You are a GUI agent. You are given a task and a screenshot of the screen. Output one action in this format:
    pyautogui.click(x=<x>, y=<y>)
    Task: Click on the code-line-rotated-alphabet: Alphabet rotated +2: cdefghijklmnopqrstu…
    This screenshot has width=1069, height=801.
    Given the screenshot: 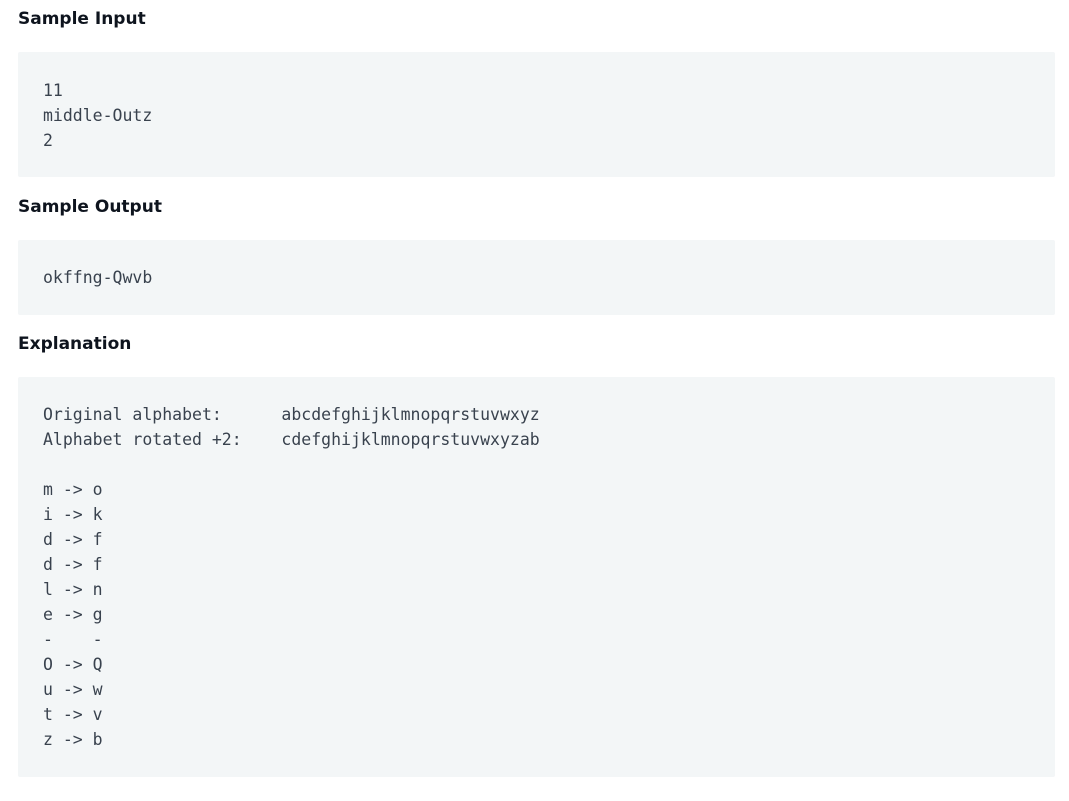 What is the action you would take?
    pyautogui.click(x=291, y=439)
    